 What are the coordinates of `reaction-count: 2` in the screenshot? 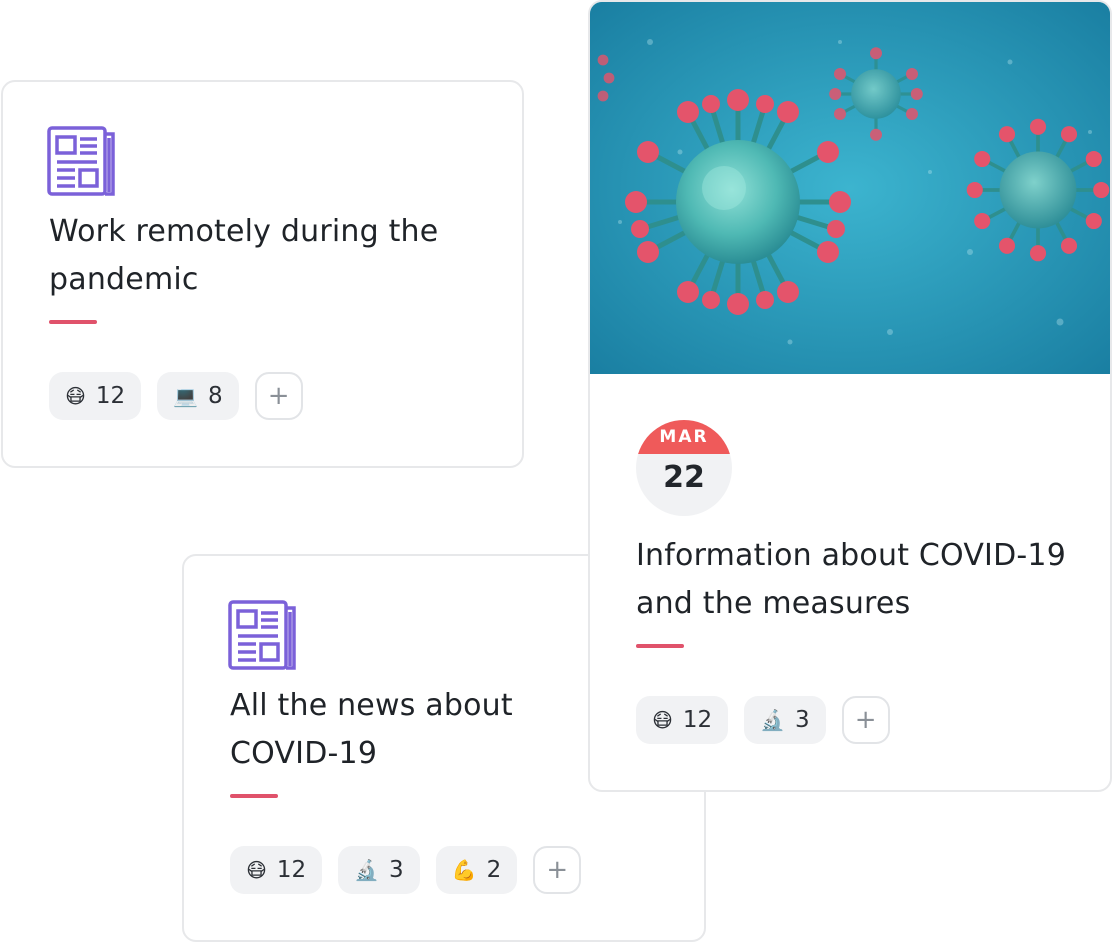 It's located at (494, 870).